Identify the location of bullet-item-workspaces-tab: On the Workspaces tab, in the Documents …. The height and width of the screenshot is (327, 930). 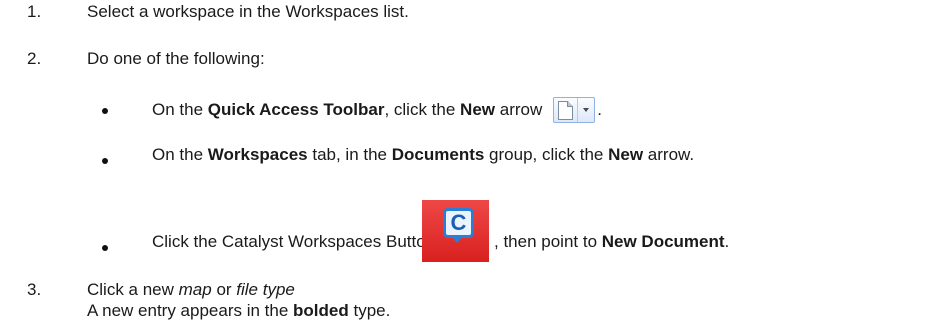
(423, 154).